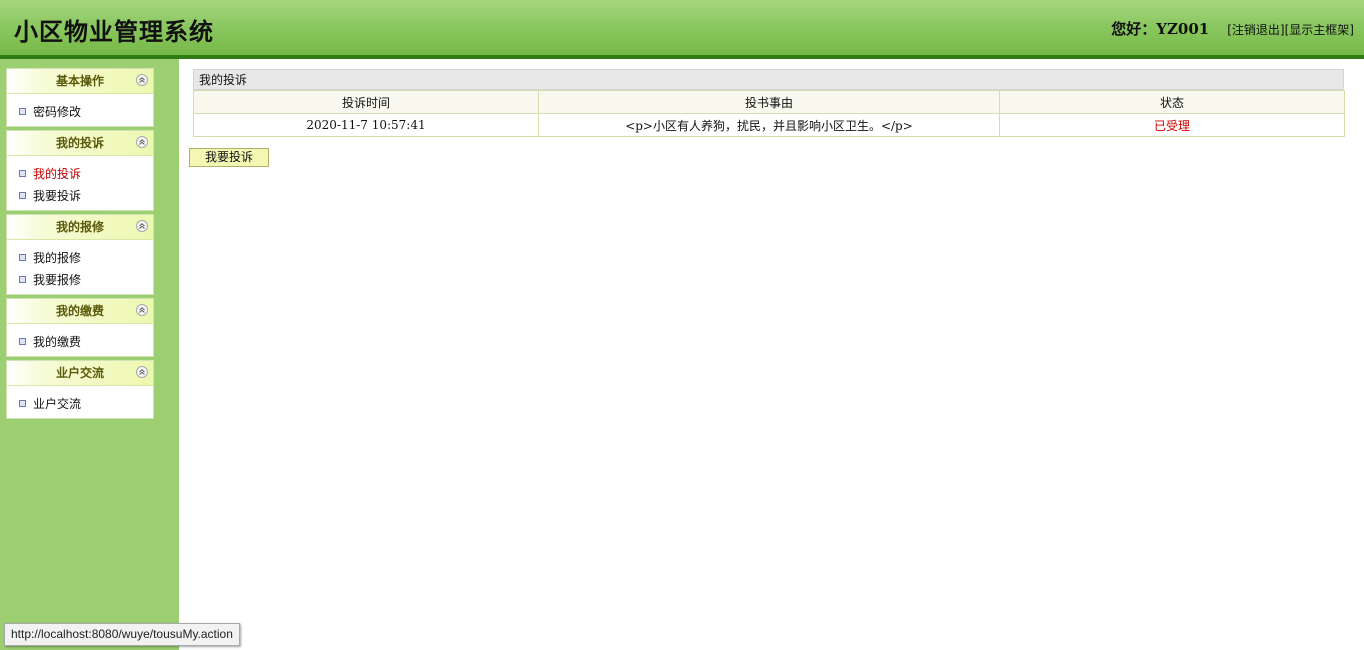 Image resolution: width=1364 pixels, height=650 pixels. I want to click on sidebar-item-label: 业户交流, so click(57, 403).